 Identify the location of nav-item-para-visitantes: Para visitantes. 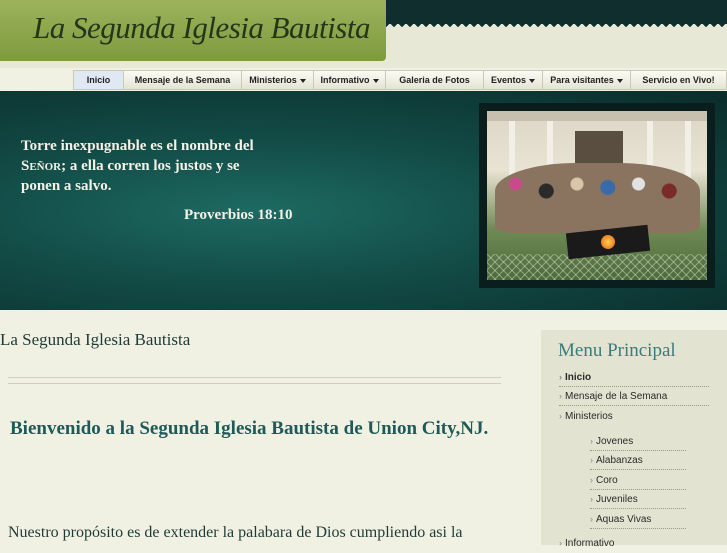
(587, 80).